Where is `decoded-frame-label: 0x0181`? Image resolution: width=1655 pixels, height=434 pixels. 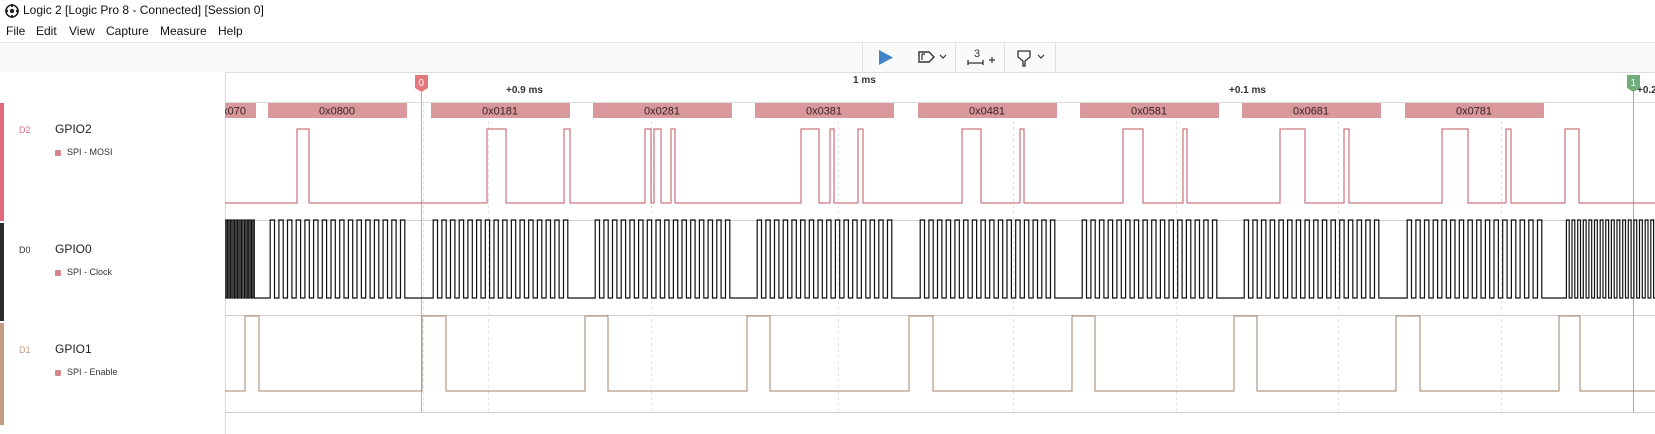
decoded-frame-label: 0x0181 is located at coordinates (500, 112).